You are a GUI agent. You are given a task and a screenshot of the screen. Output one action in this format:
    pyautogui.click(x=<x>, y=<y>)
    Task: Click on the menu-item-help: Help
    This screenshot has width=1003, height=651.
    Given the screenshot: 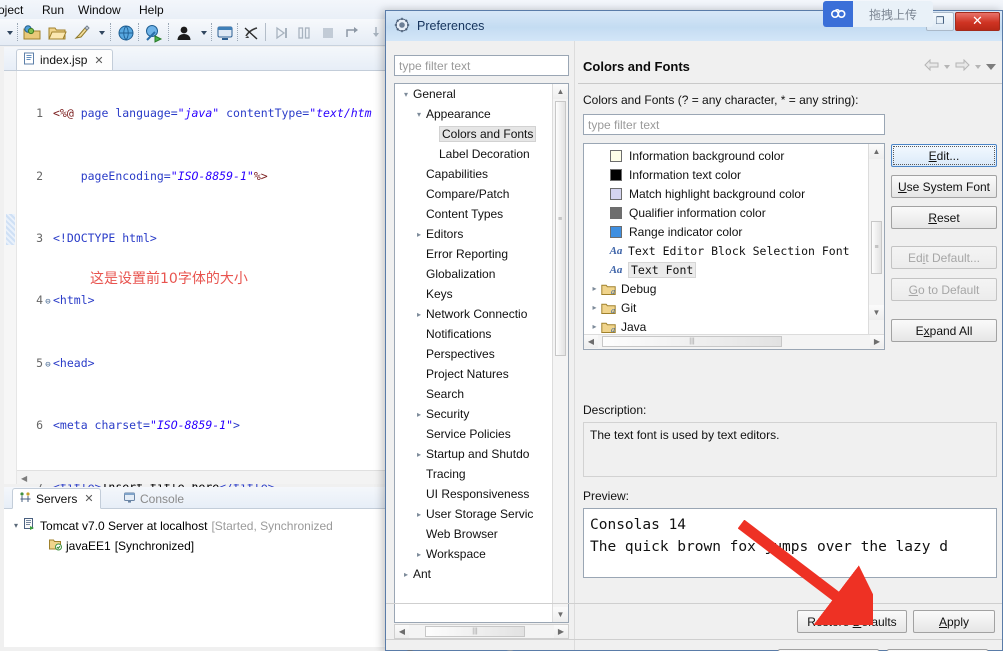 What is the action you would take?
    pyautogui.click(x=151, y=10)
    